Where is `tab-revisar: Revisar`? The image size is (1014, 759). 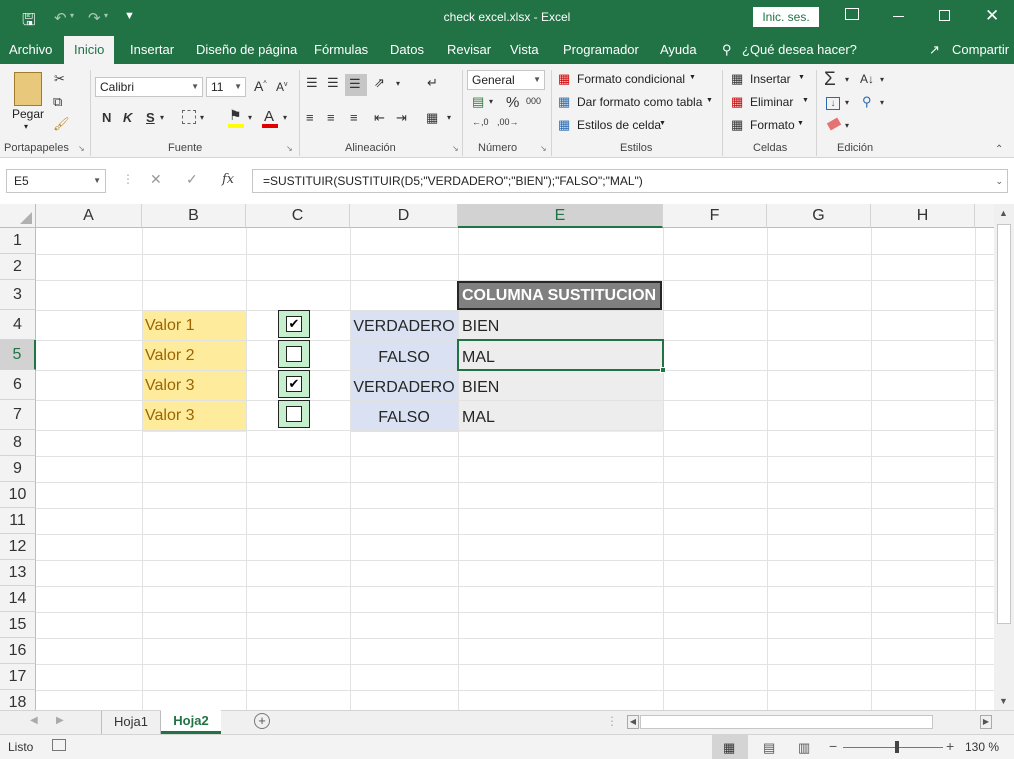 tab-revisar: Revisar is located at coordinates (469, 50).